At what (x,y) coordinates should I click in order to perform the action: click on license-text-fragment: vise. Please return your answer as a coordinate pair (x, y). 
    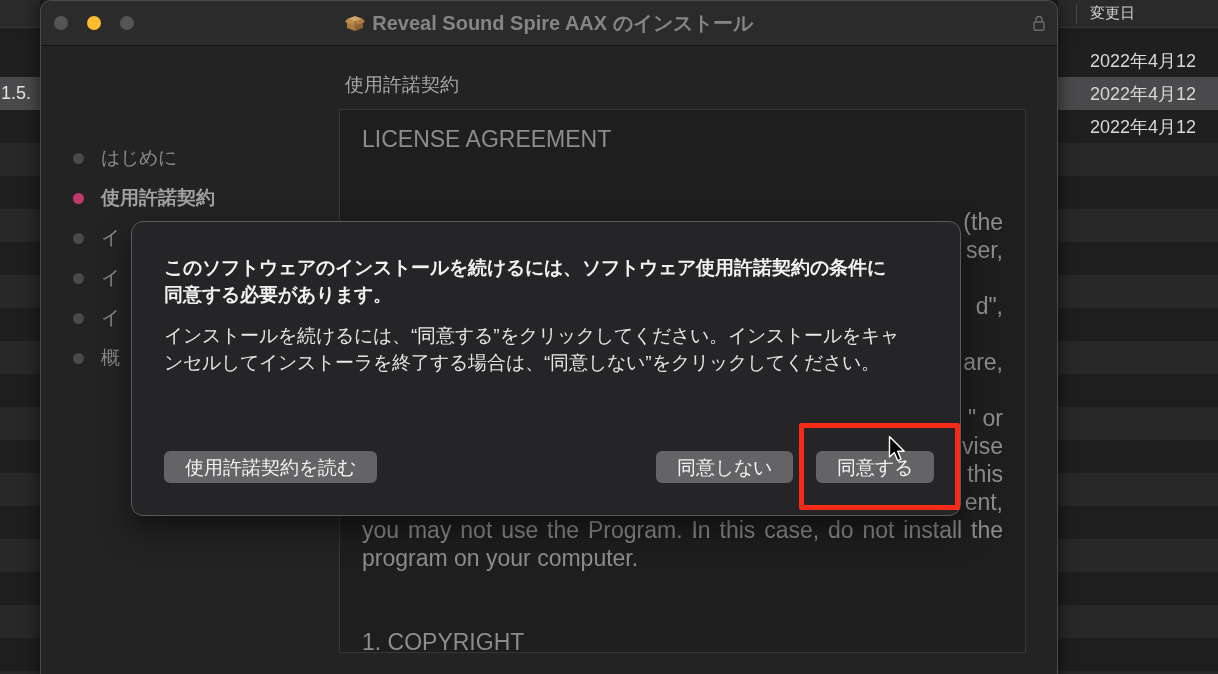
    Looking at the image, I should click on (982, 446).